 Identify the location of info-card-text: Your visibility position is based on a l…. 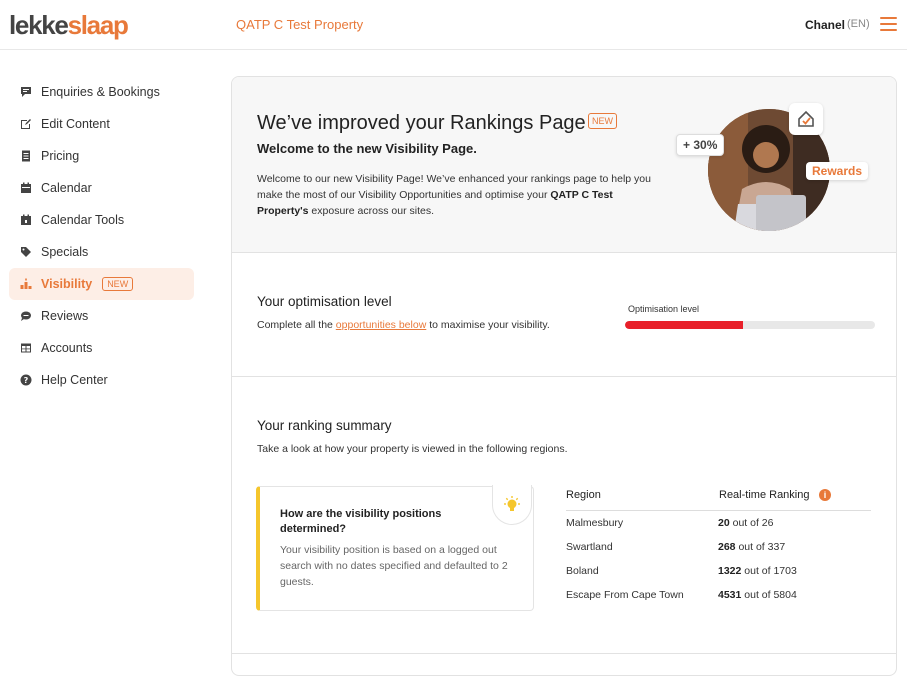
(394, 566).